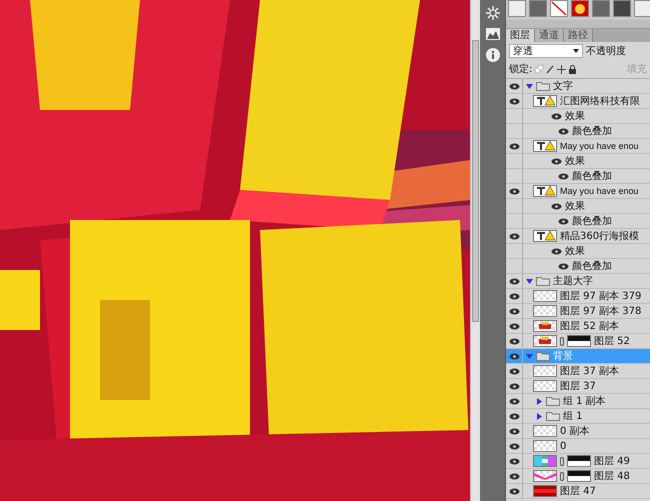 The width and height of the screenshot is (650, 501). What do you see at coordinates (578, 476) in the screenshot?
I see `layer-row: 图层 48` at bounding box center [578, 476].